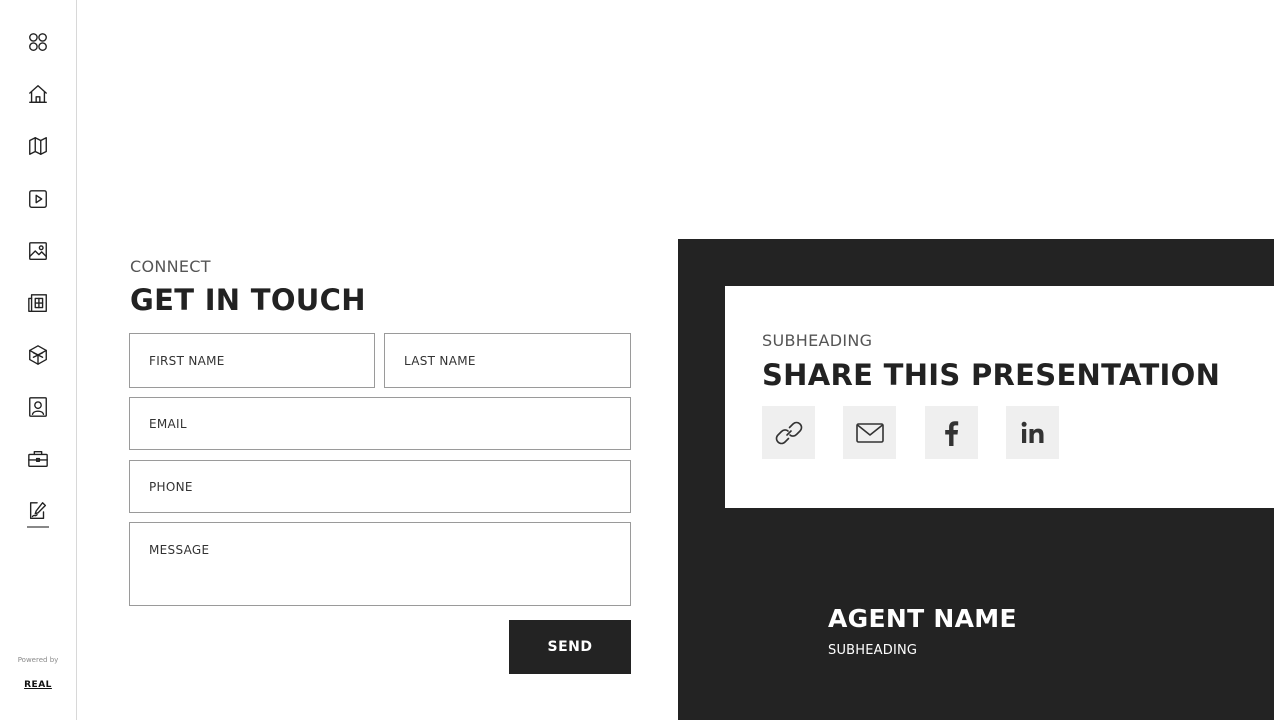 The height and width of the screenshot is (720, 1280). I want to click on phone-field: PHONE, so click(380, 486).